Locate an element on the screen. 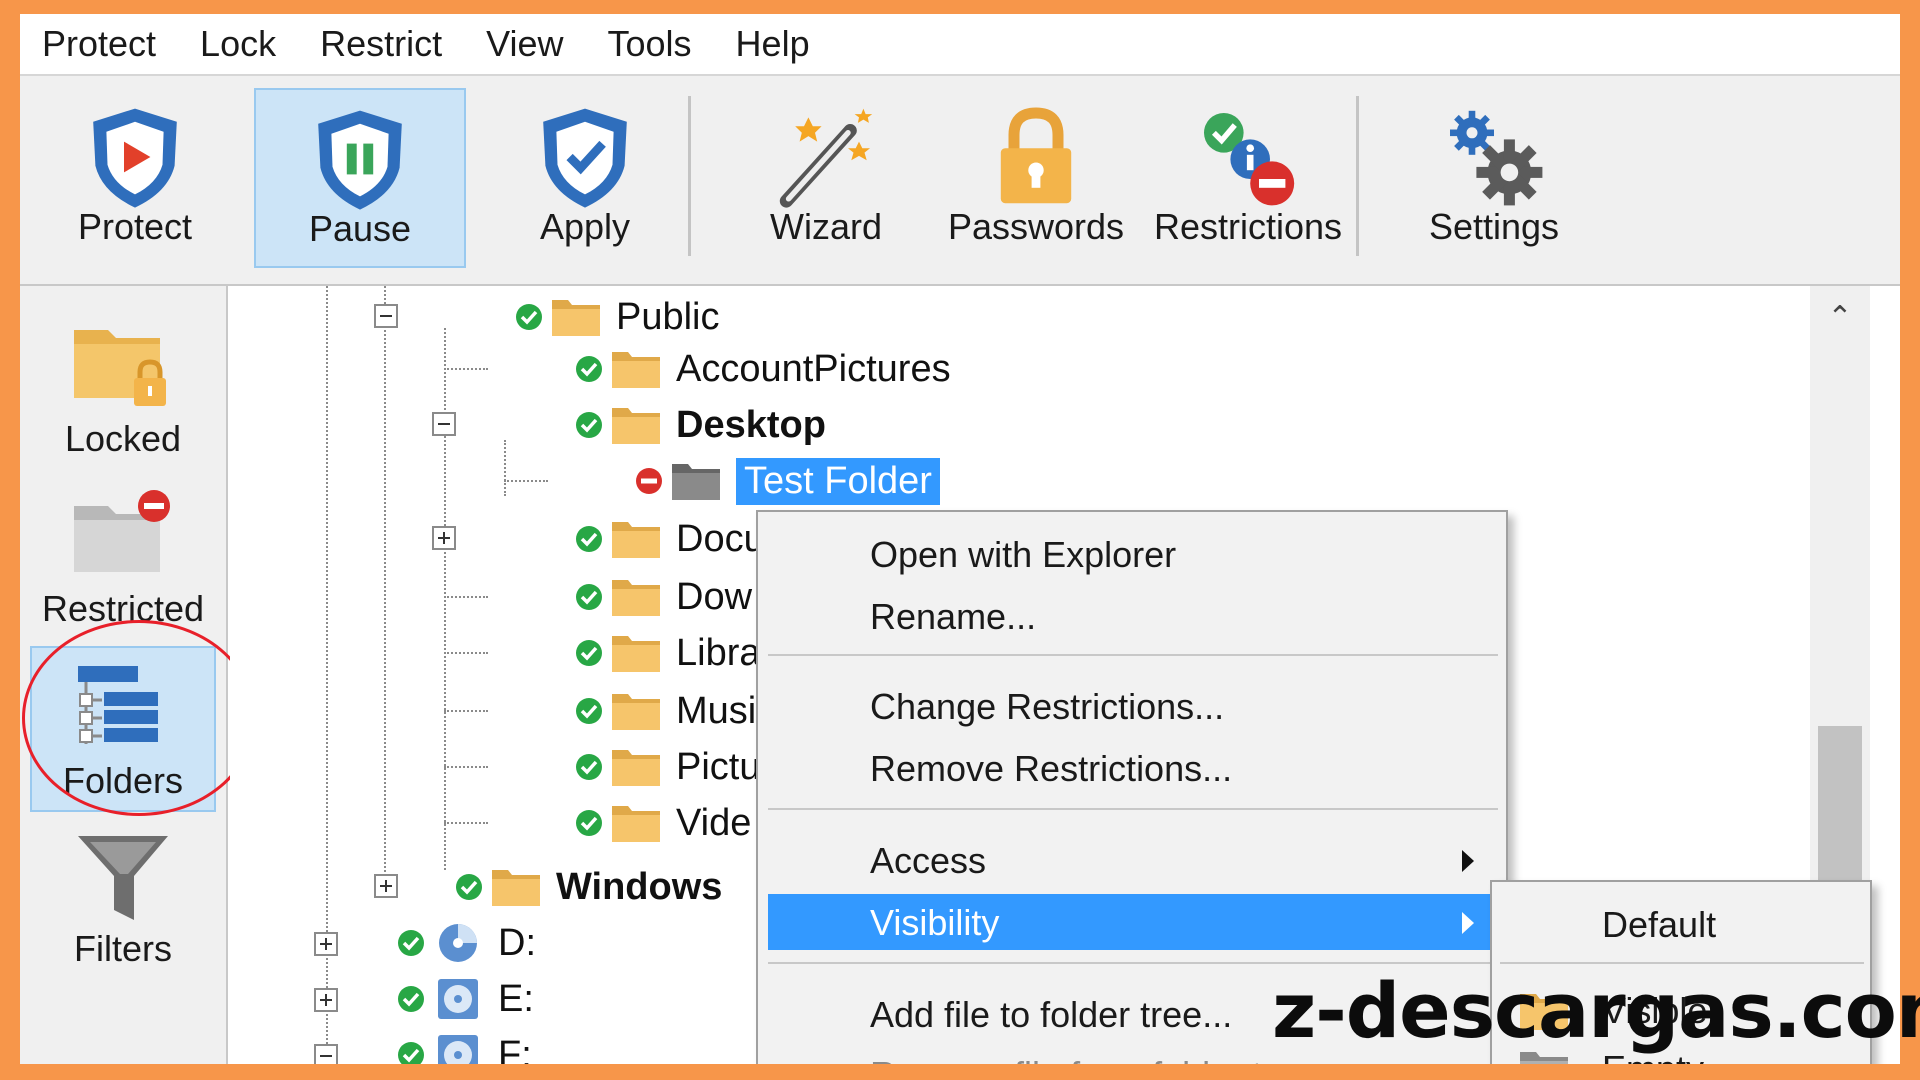  menu-protect: Protect is located at coordinates (99, 44).